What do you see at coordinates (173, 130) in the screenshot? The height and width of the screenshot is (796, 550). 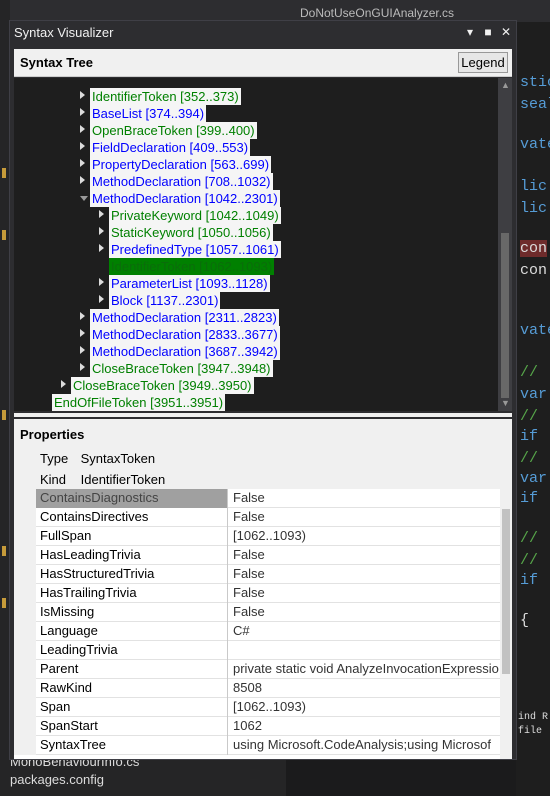 I see `tree-node-label: OpenBraceToken [399..400)` at bounding box center [173, 130].